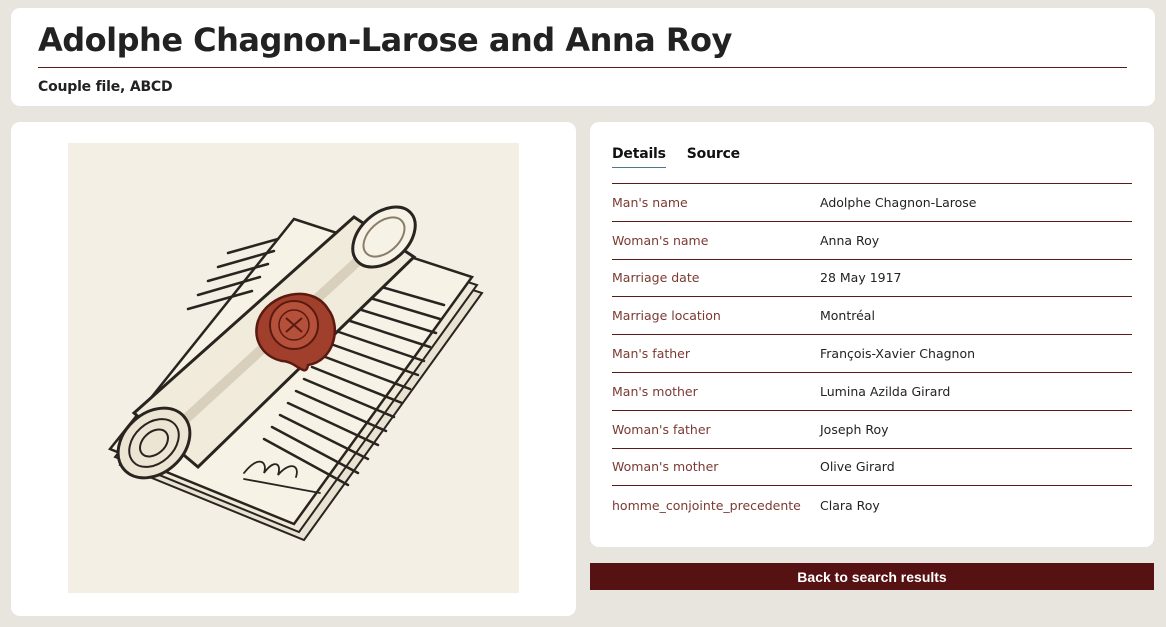 The image size is (1166, 627). Describe the element at coordinates (105, 87) in the screenshot. I see `page-subtitle: Couple file, ABCD` at that location.